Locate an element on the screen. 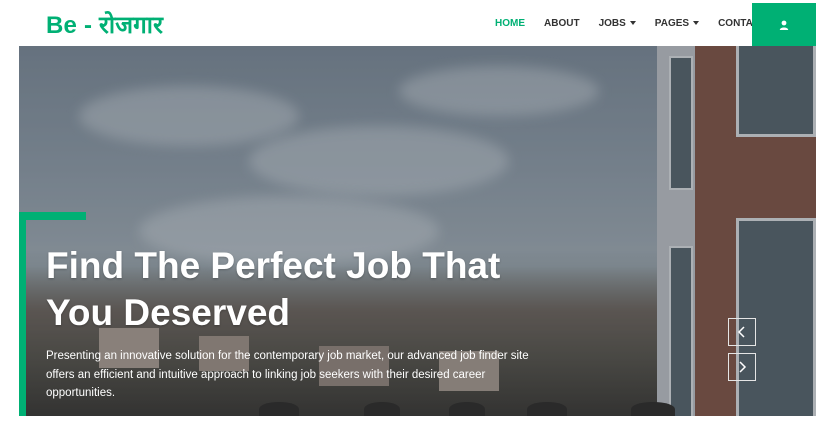 The width and height of the screenshot is (836, 426). carousel-next-button is located at coordinates (742, 367).